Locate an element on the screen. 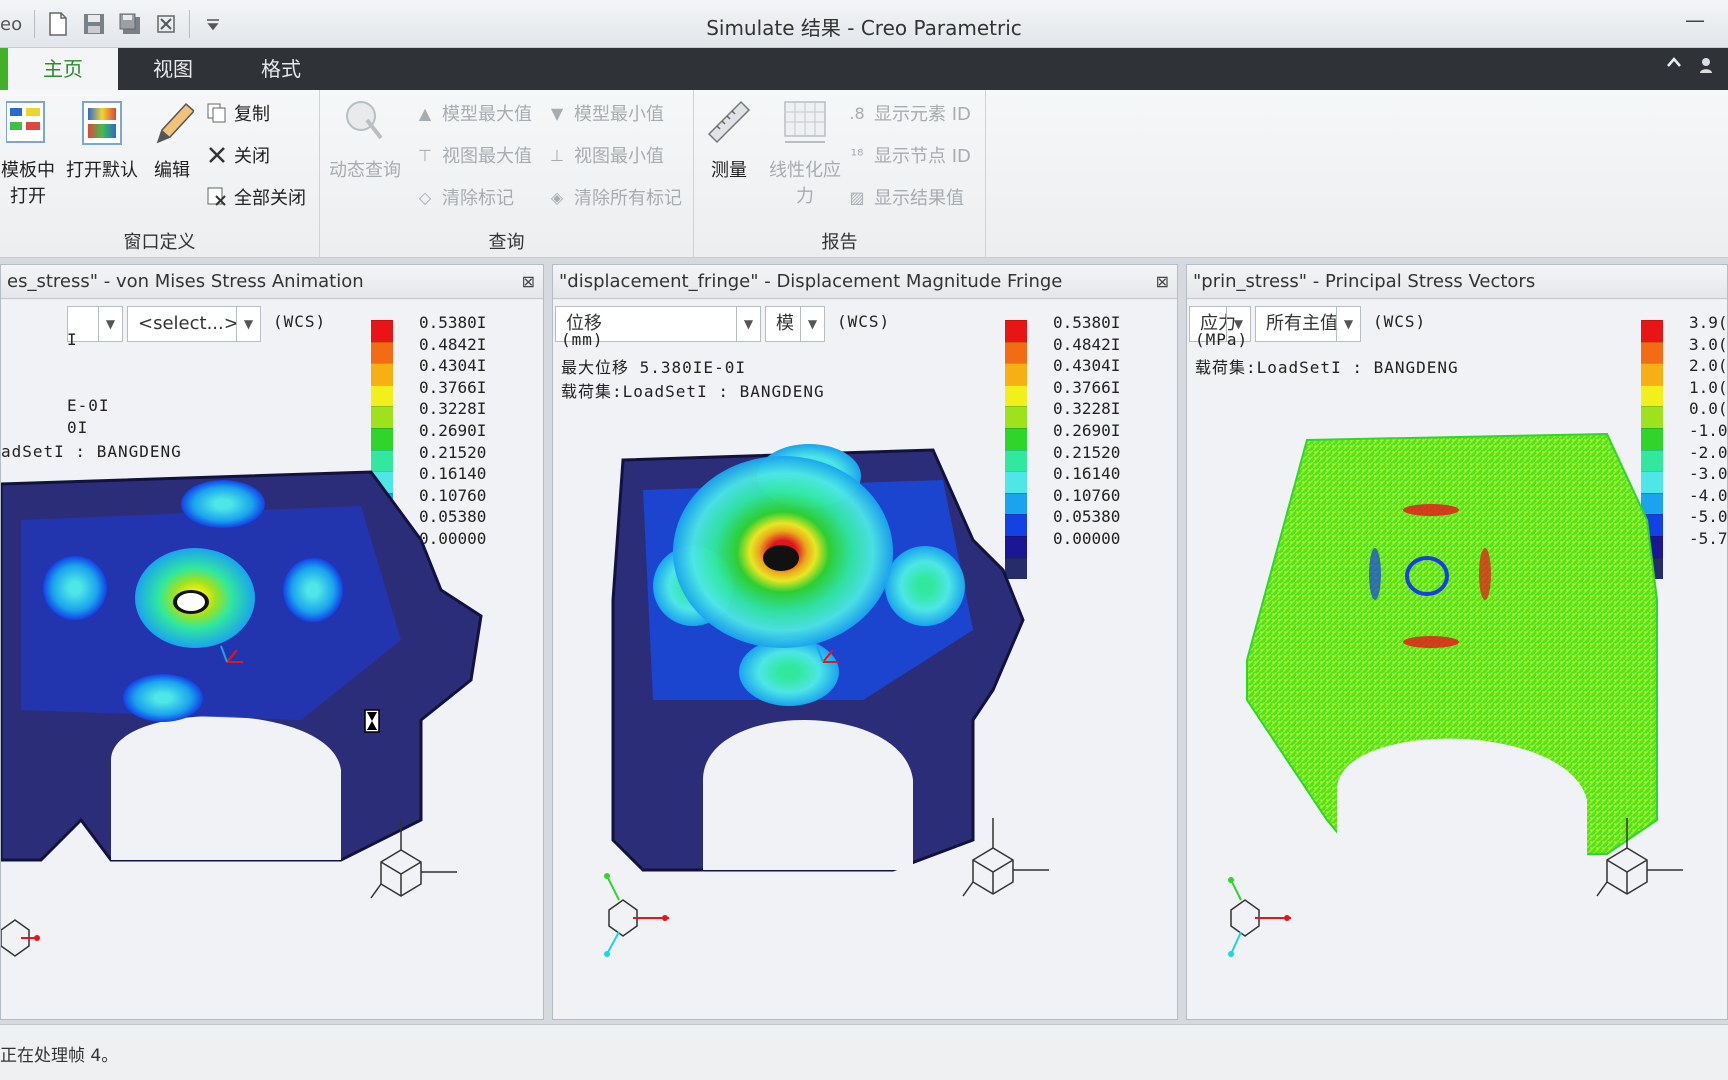 This screenshot has height=1080, width=1728. dynamic-query-icon is located at coordinates (365, 122).